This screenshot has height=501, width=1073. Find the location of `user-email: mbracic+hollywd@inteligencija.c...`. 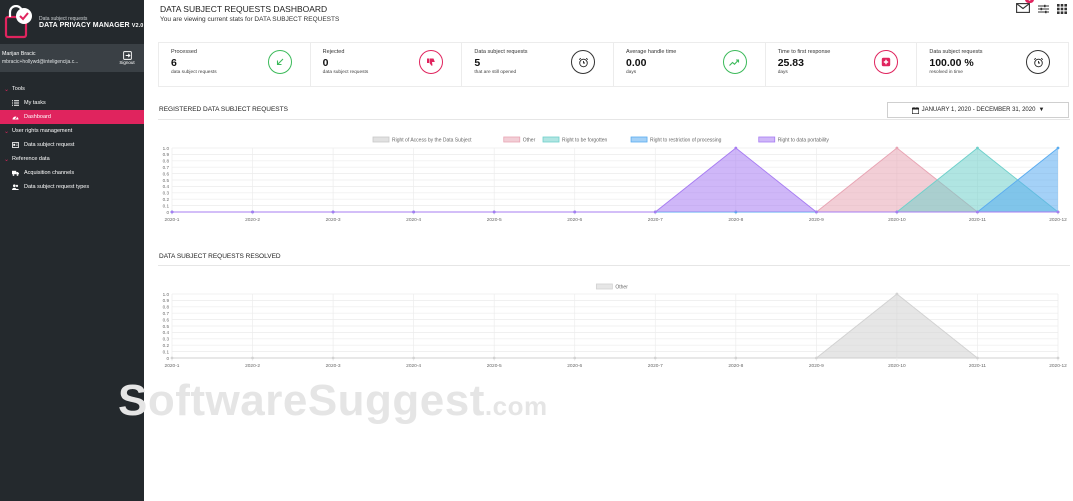

user-email: mbracic+hollywd@inteligencija.c... is located at coordinates (40, 62).